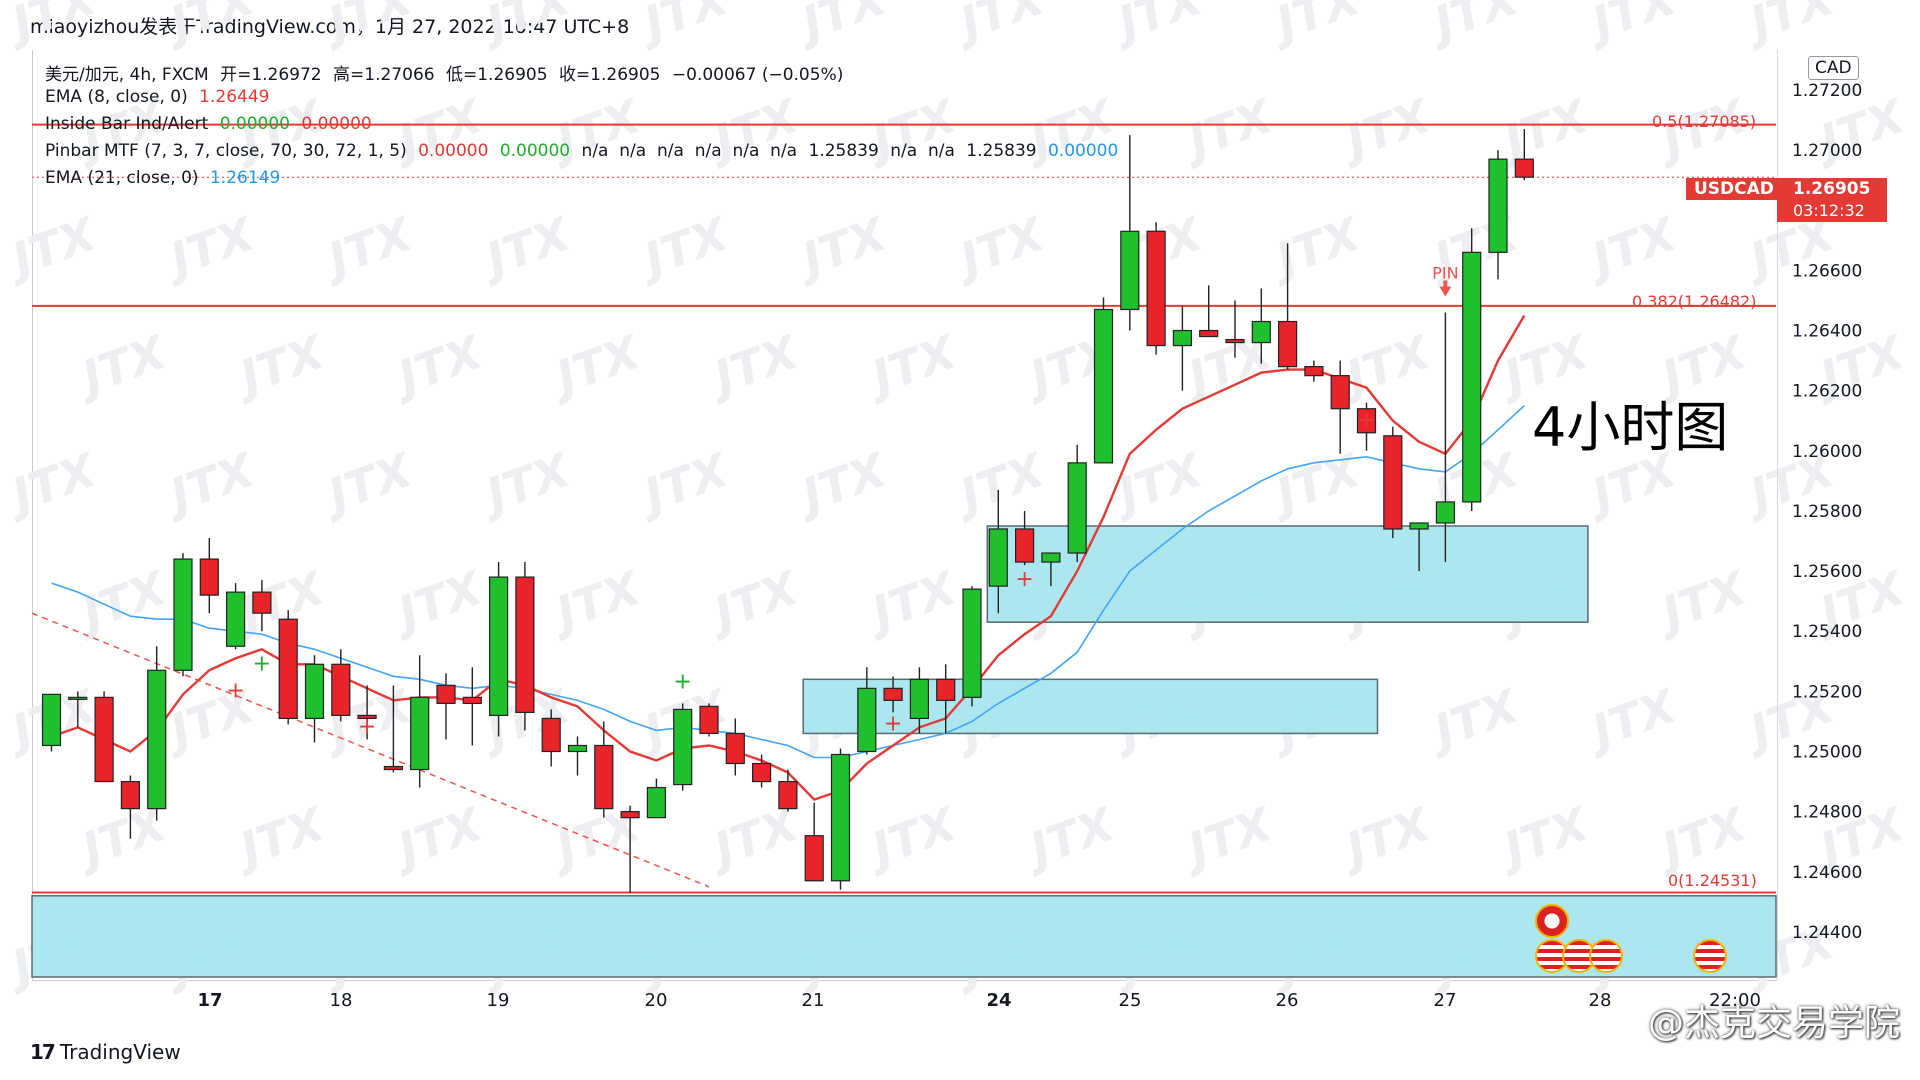 This screenshot has width=1920, height=1080. What do you see at coordinates (609, 75) in the screenshot?
I see `legend-close: 收=1.26905` at bounding box center [609, 75].